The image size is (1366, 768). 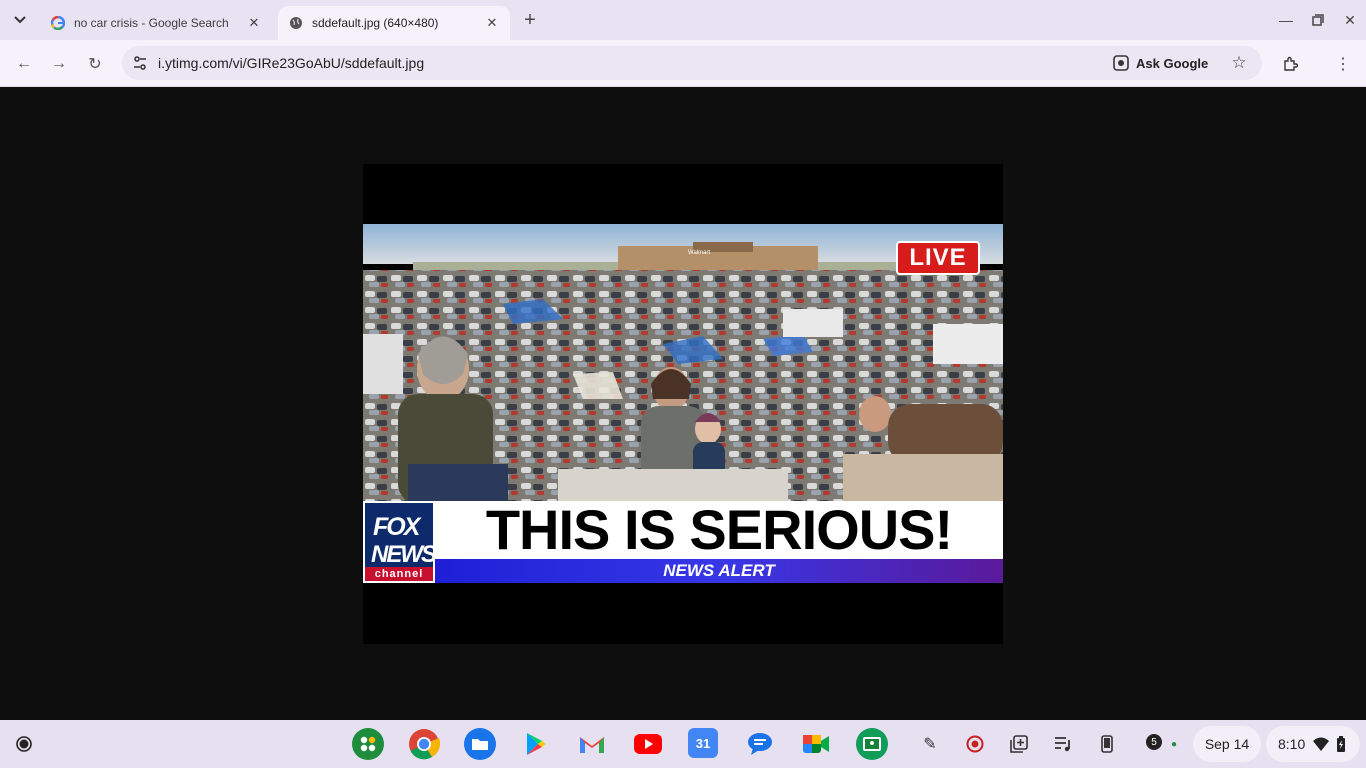 What do you see at coordinates (396, 527) in the screenshot?
I see `logo-fox: FOX` at bounding box center [396, 527].